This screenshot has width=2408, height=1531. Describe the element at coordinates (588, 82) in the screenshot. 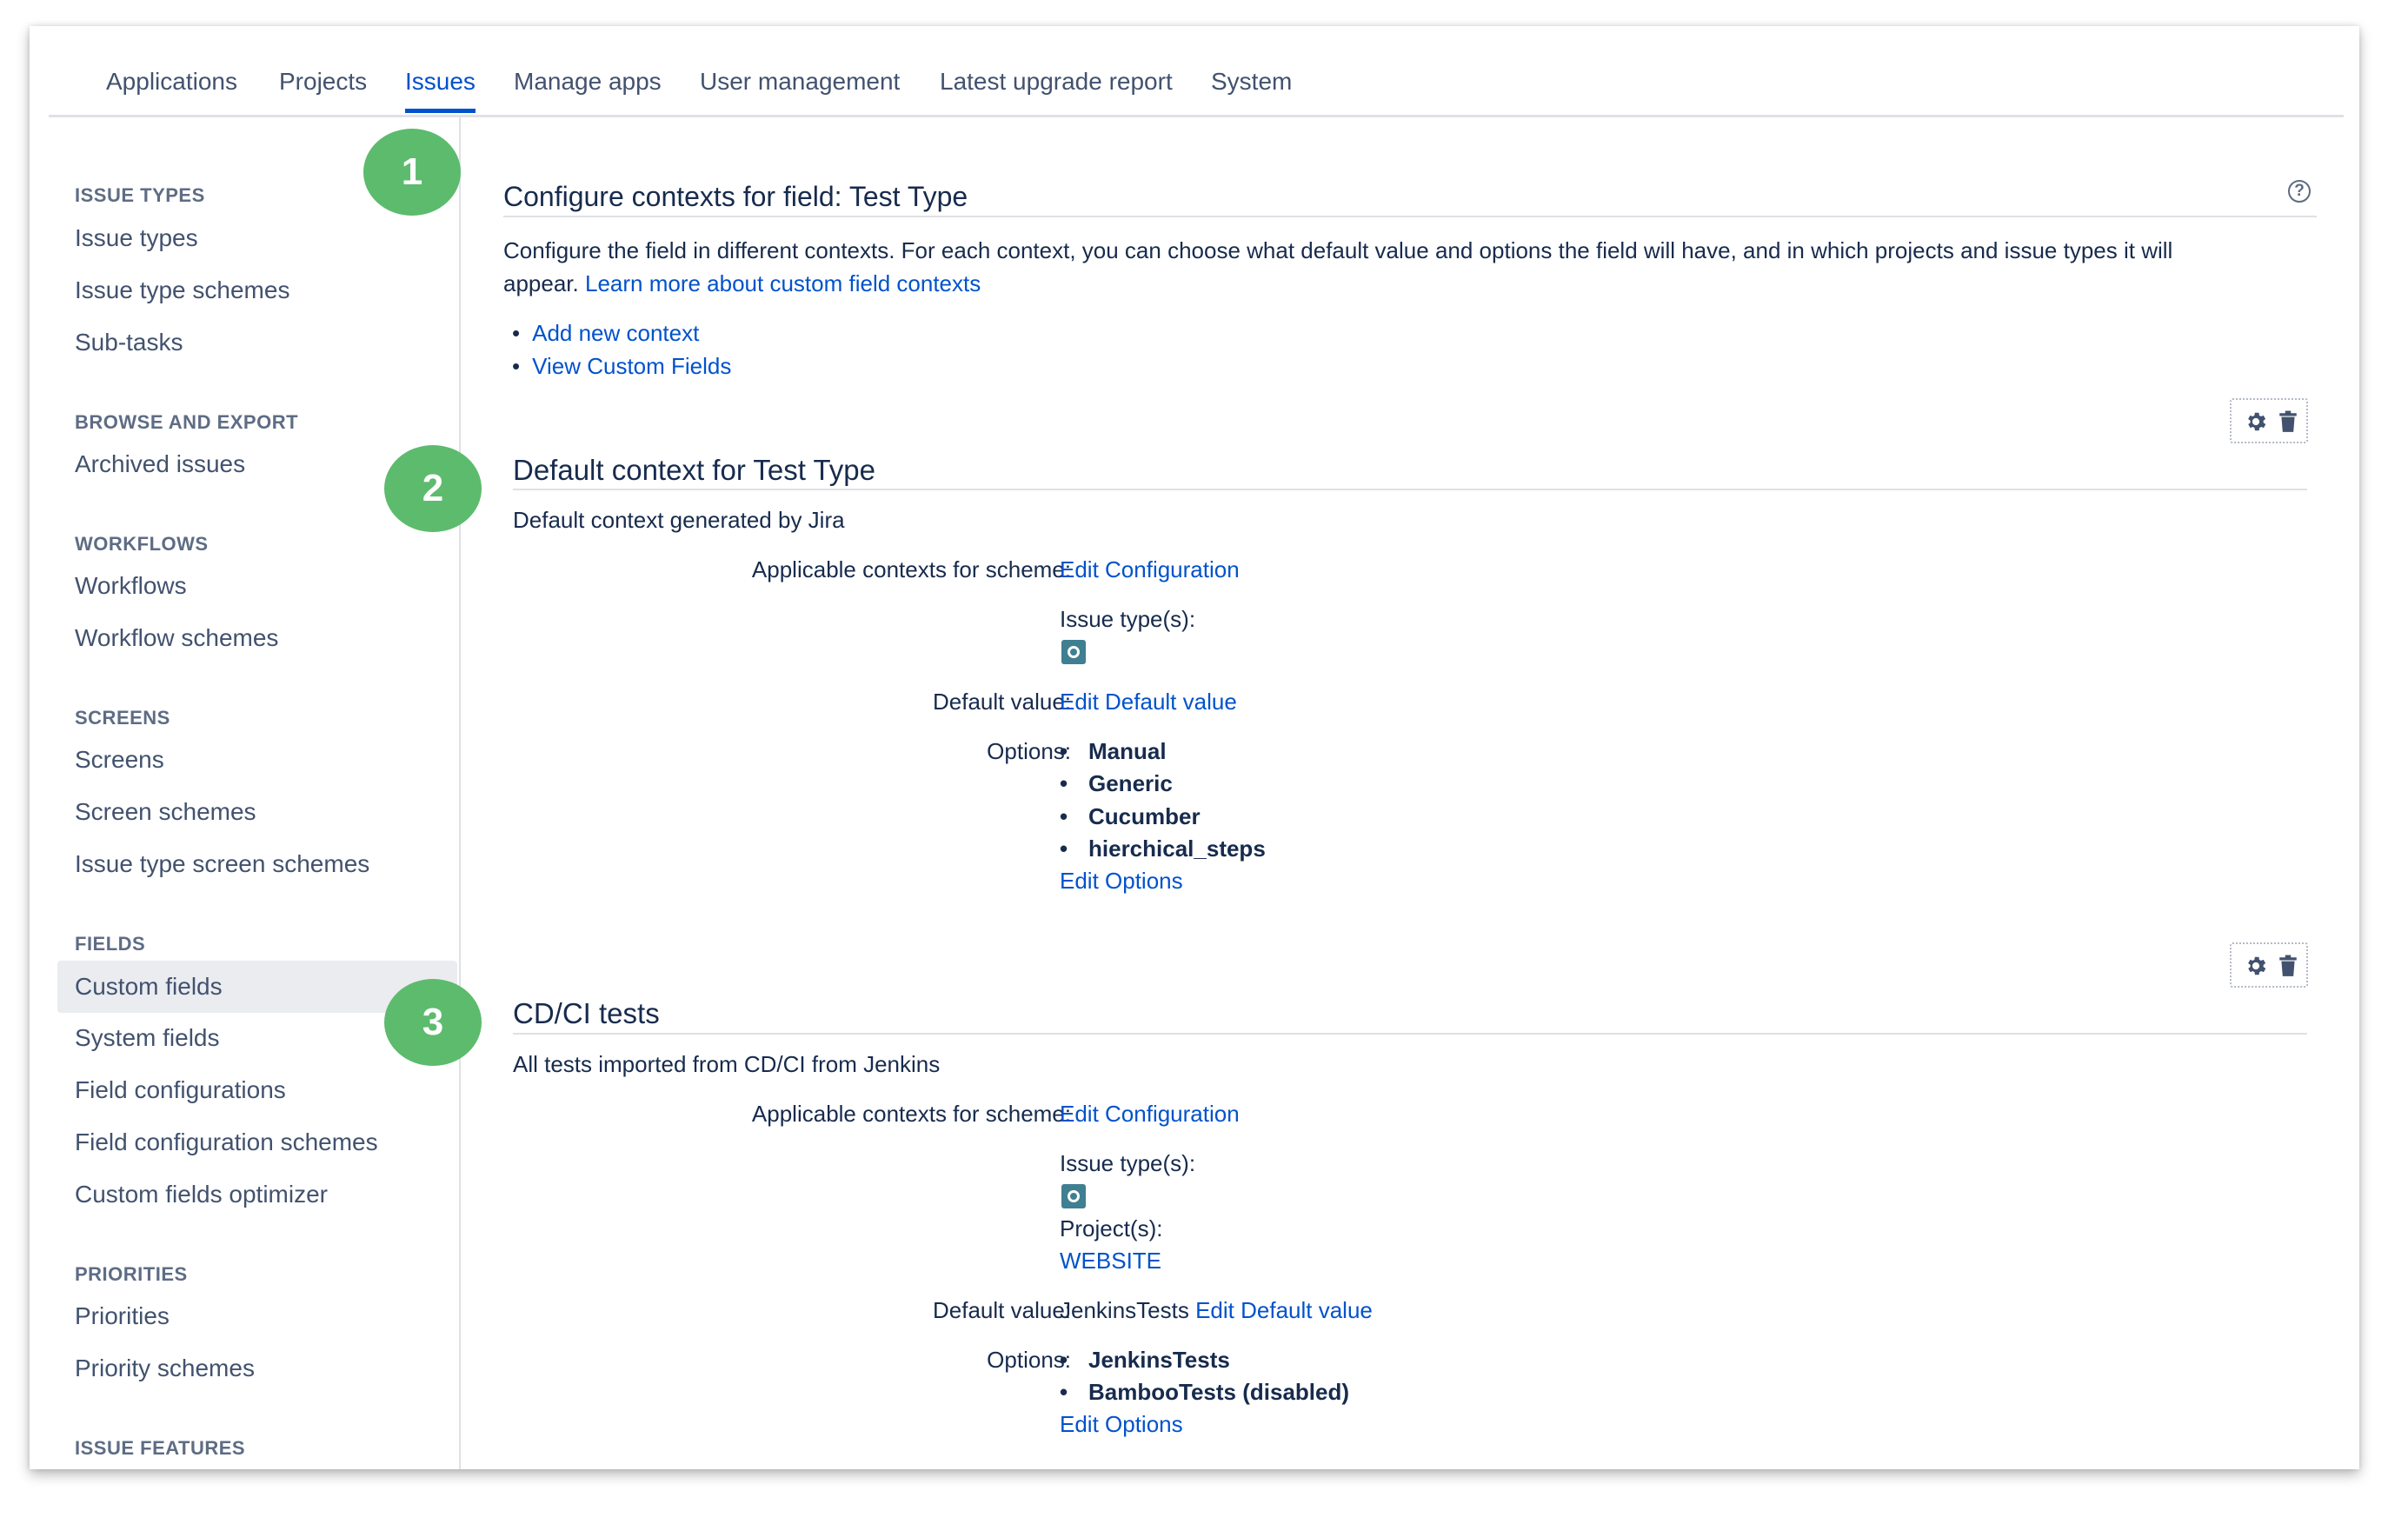

I see `tab-manage-apps: Manage apps` at that location.